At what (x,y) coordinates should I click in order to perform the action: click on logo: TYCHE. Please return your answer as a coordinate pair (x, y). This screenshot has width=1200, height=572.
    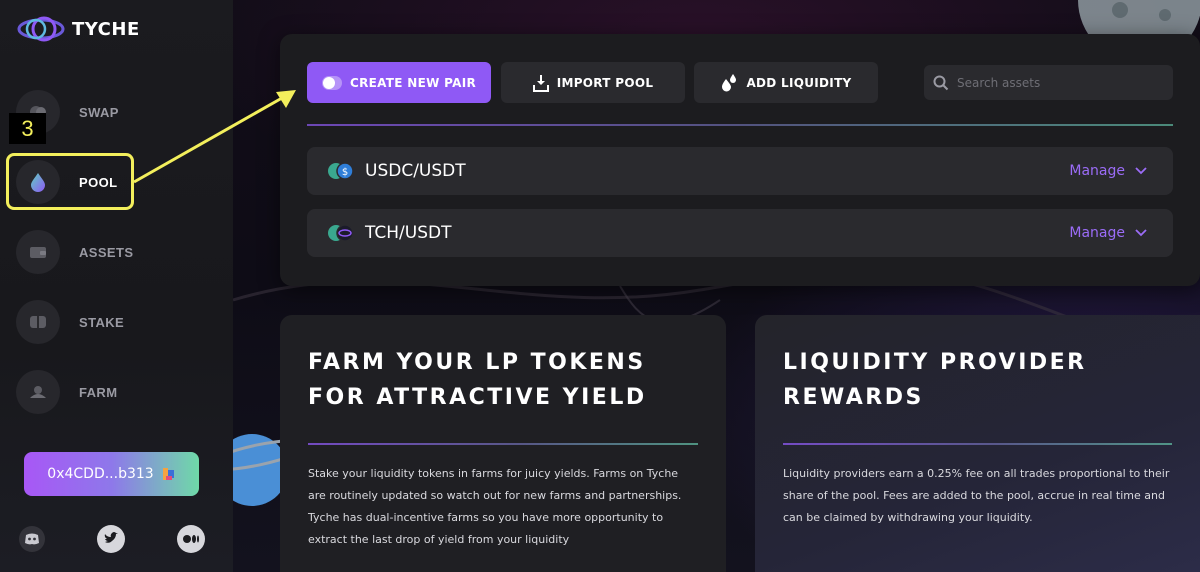
    Looking at the image, I should click on (78, 29).